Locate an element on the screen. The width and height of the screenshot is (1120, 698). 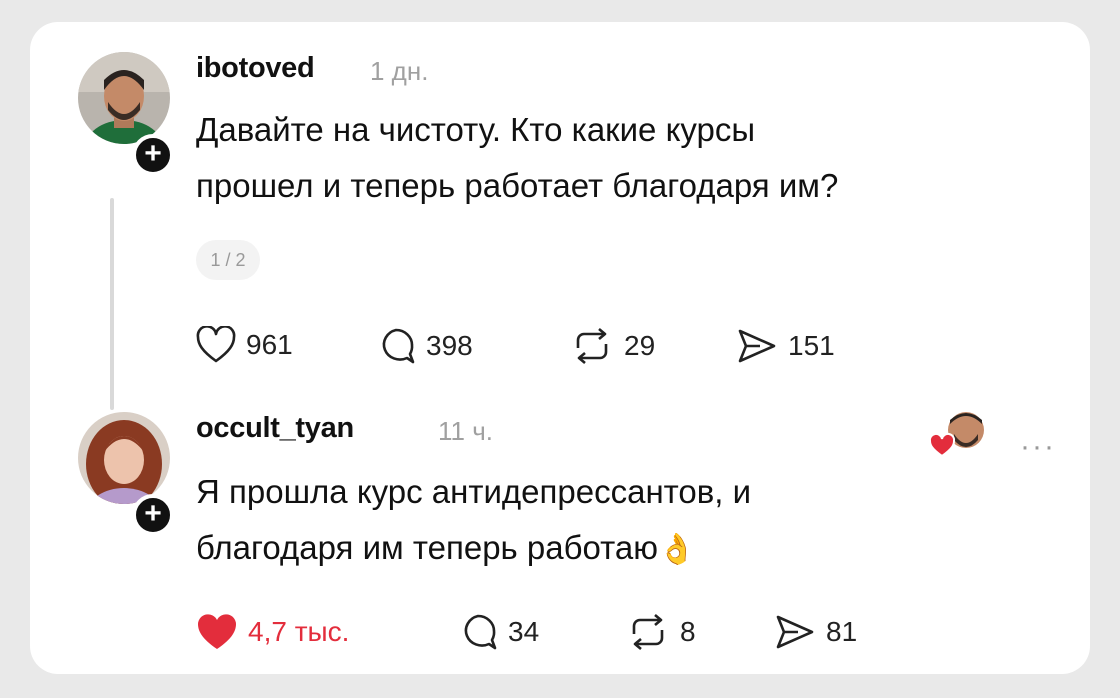
post-time: 1 дн. is located at coordinates (399, 71).